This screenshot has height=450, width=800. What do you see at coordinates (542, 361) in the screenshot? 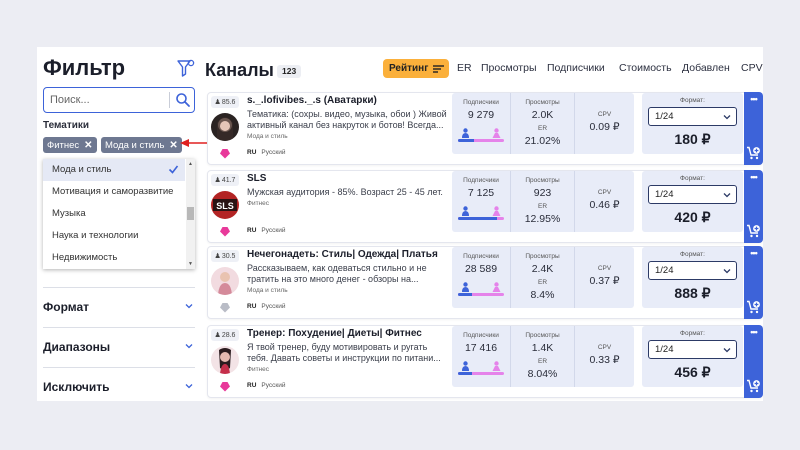
I see `stat-label: ER` at bounding box center [542, 361].